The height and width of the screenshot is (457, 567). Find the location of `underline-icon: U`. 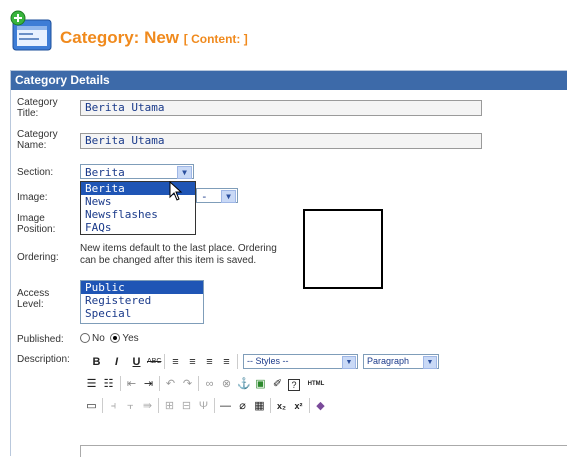

underline-icon: U is located at coordinates (136, 362).